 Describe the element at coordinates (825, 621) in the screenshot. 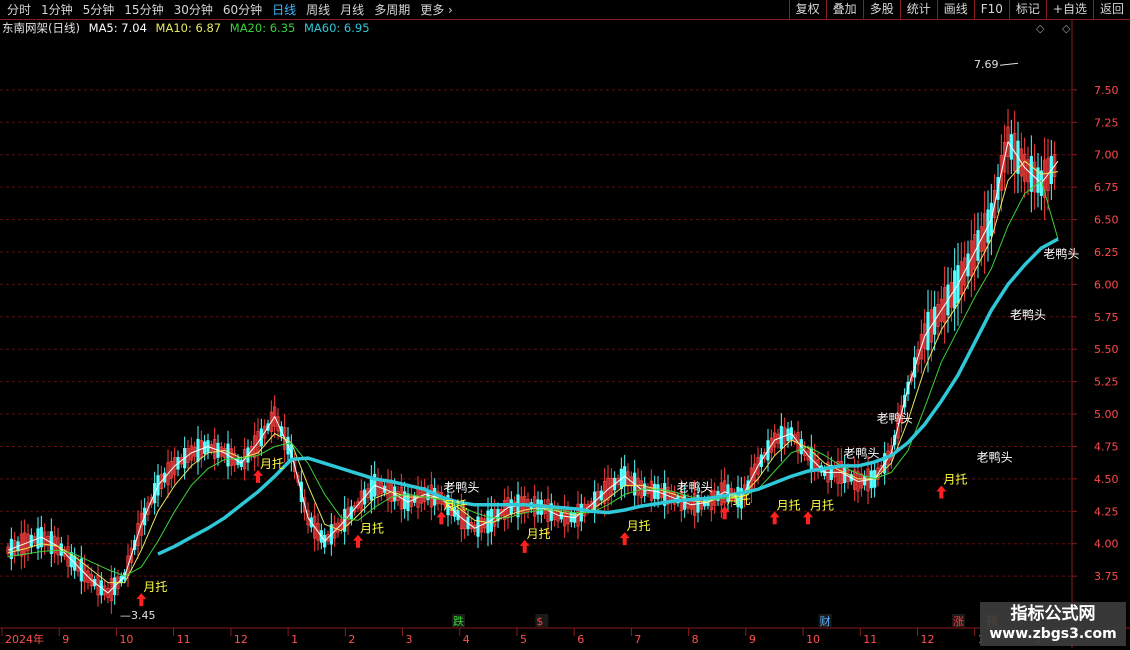

I see `event-marker: 财` at that location.